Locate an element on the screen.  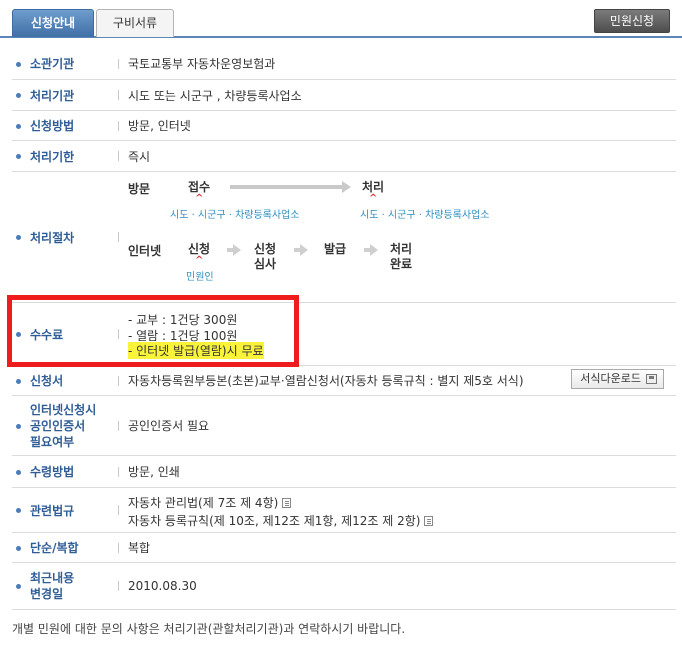
internet-step-complete-line1: 처리 is located at coordinates (401, 249).